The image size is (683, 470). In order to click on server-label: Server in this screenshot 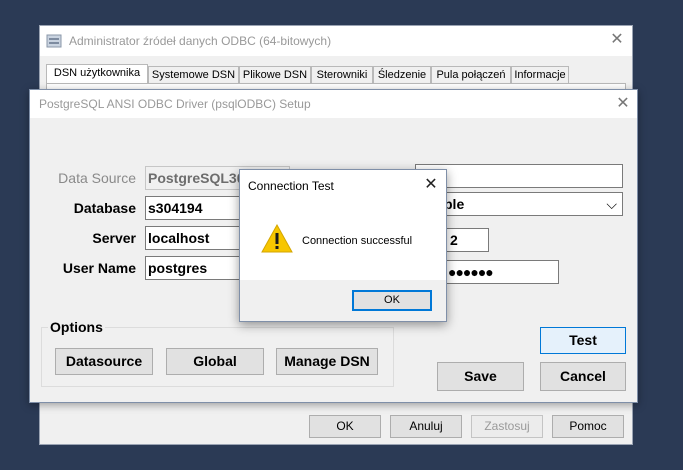, I will do `click(114, 238)`.